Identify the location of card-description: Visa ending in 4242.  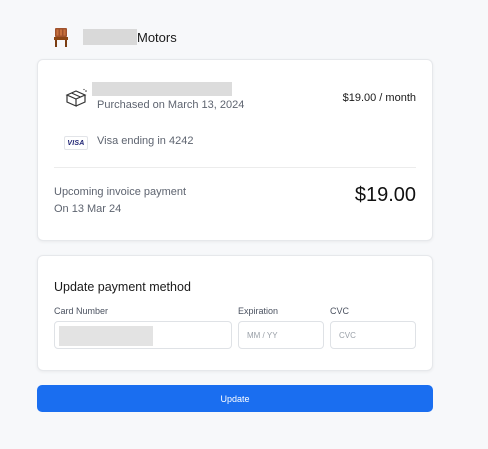
(145, 141).